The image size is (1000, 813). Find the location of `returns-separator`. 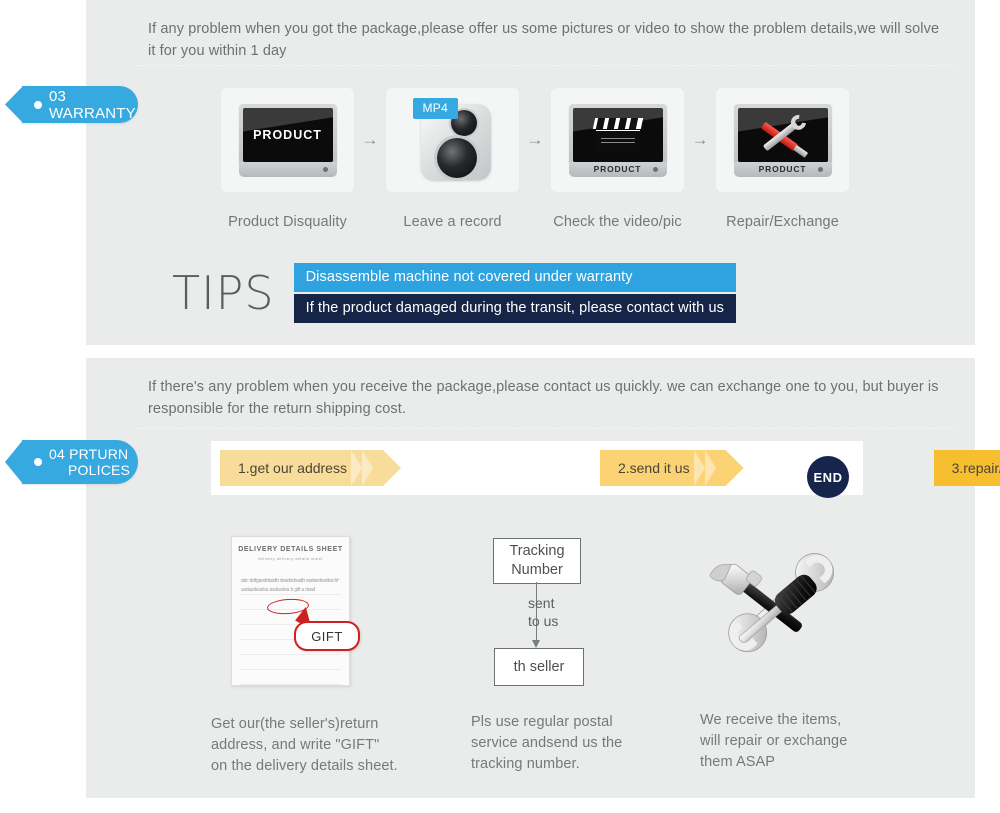

returns-separator is located at coordinates (546, 429).